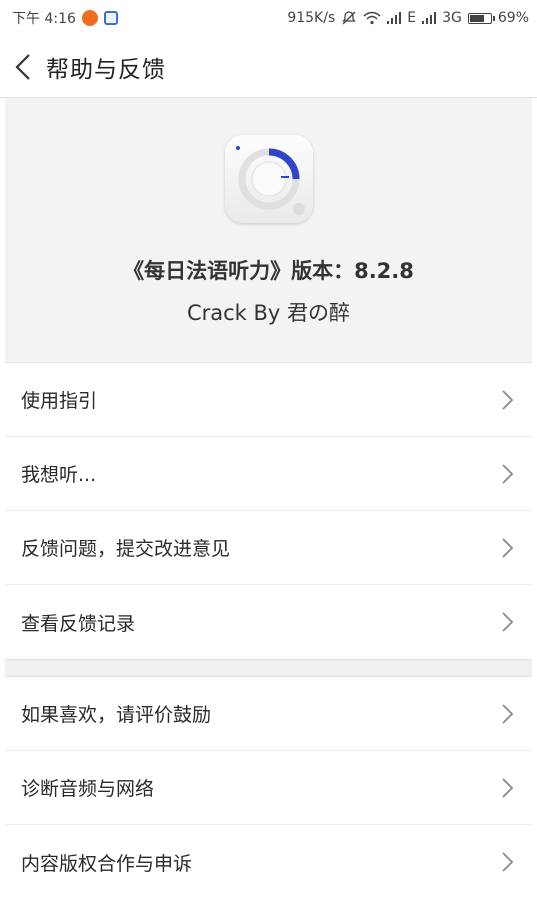  I want to click on app-logo, so click(268, 179).